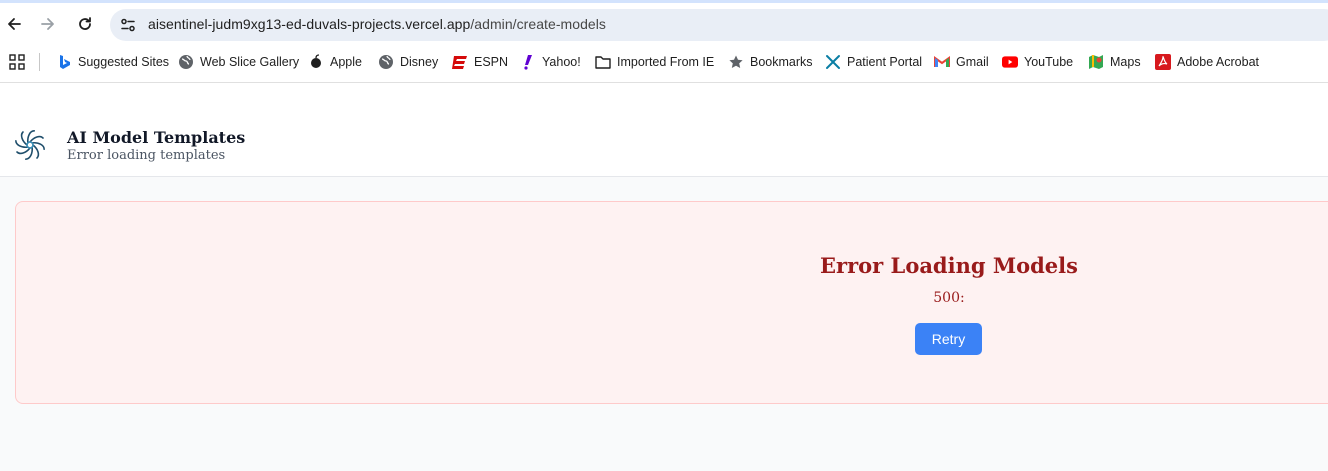 This screenshot has height=471, width=1328. What do you see at coordinates (124, 62) in the screenshot?
I see `bookmark-label: Suggested Sites` at bounding box center [124, 62].